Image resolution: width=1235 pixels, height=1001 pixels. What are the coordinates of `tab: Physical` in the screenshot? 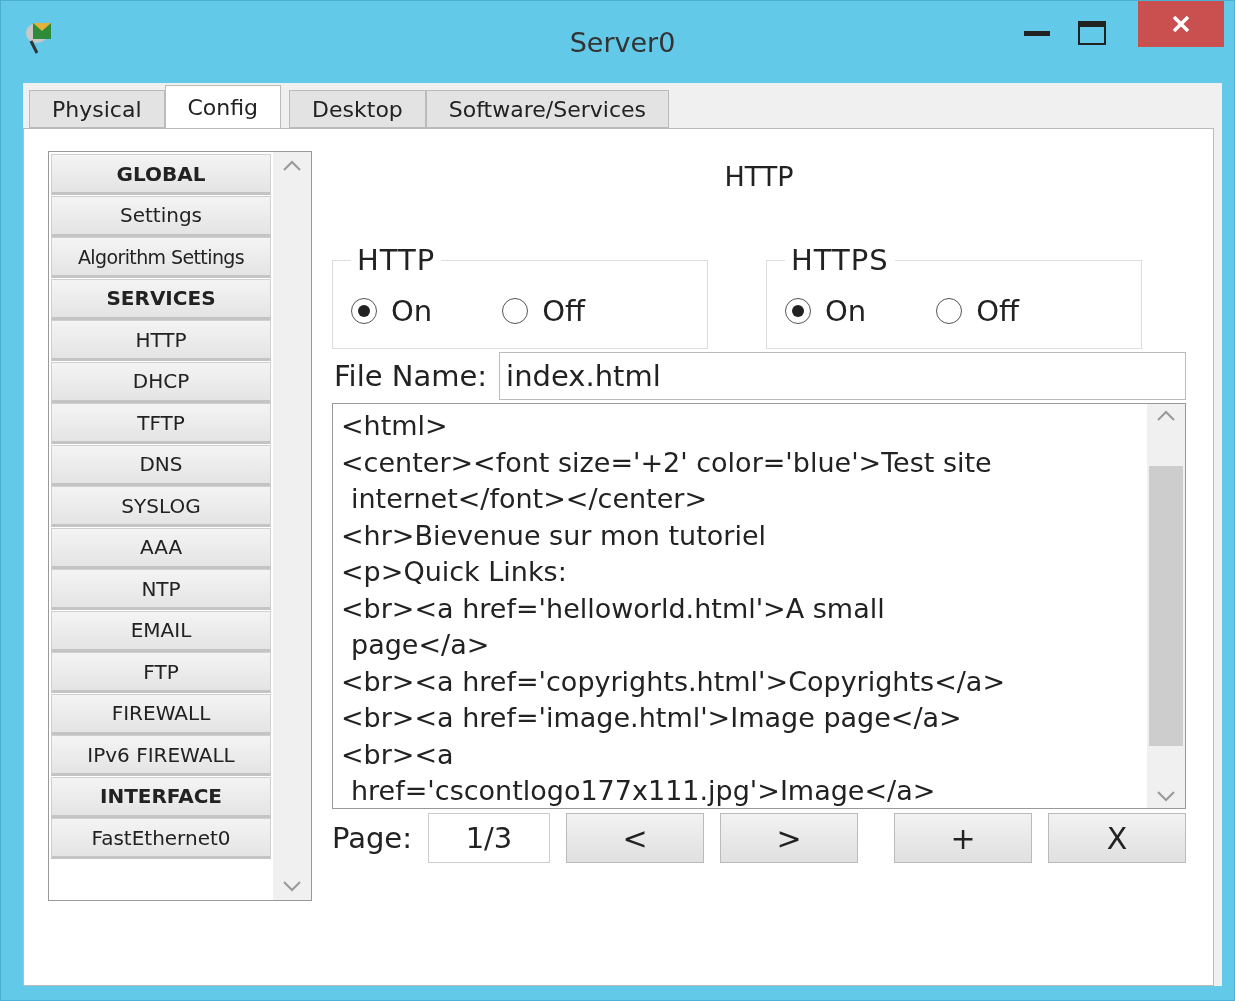 It's located at (97, 109).